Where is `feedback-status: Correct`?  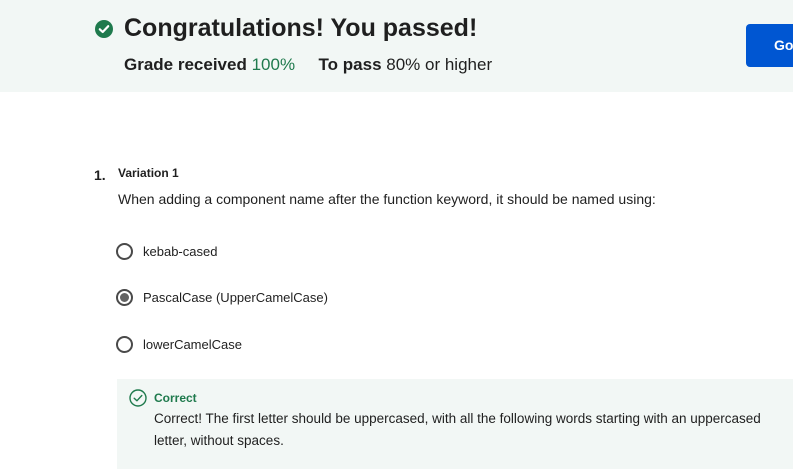 feedback-status: Correct is located at coordinates (175, 398).